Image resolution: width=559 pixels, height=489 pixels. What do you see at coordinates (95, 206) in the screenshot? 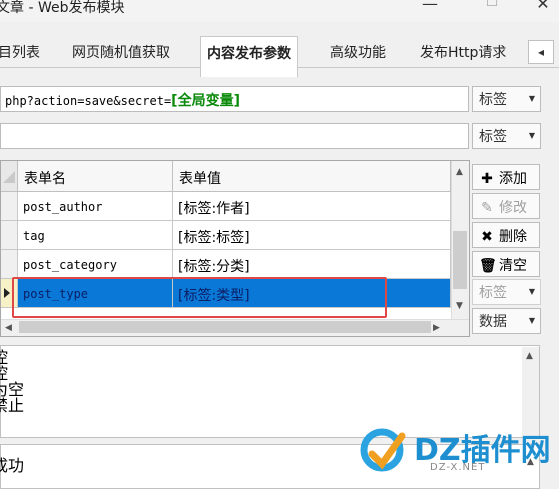
I see `cell-form-name: post_author` at bounding box center [95, 206].